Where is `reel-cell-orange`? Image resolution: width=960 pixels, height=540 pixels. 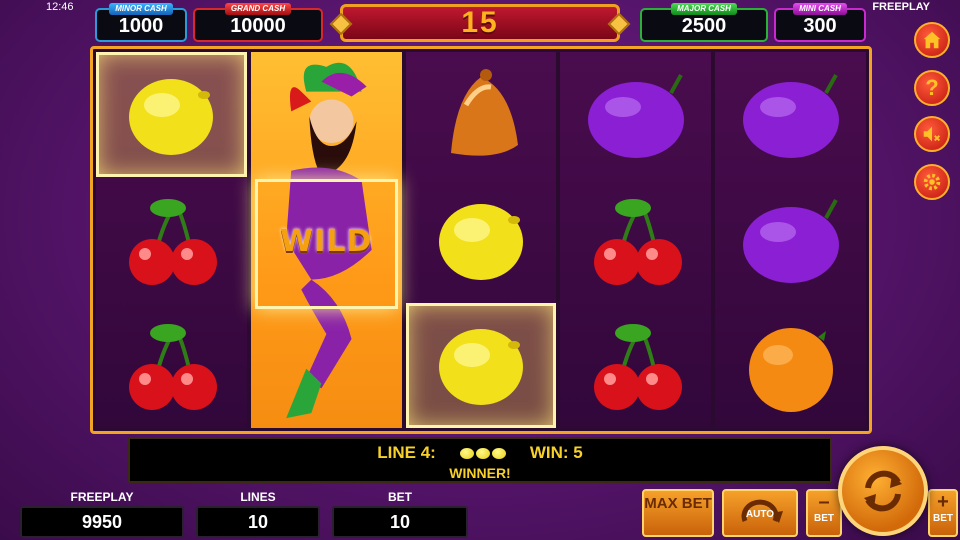 reel-cell-orange is located at coordinates (790, 365).